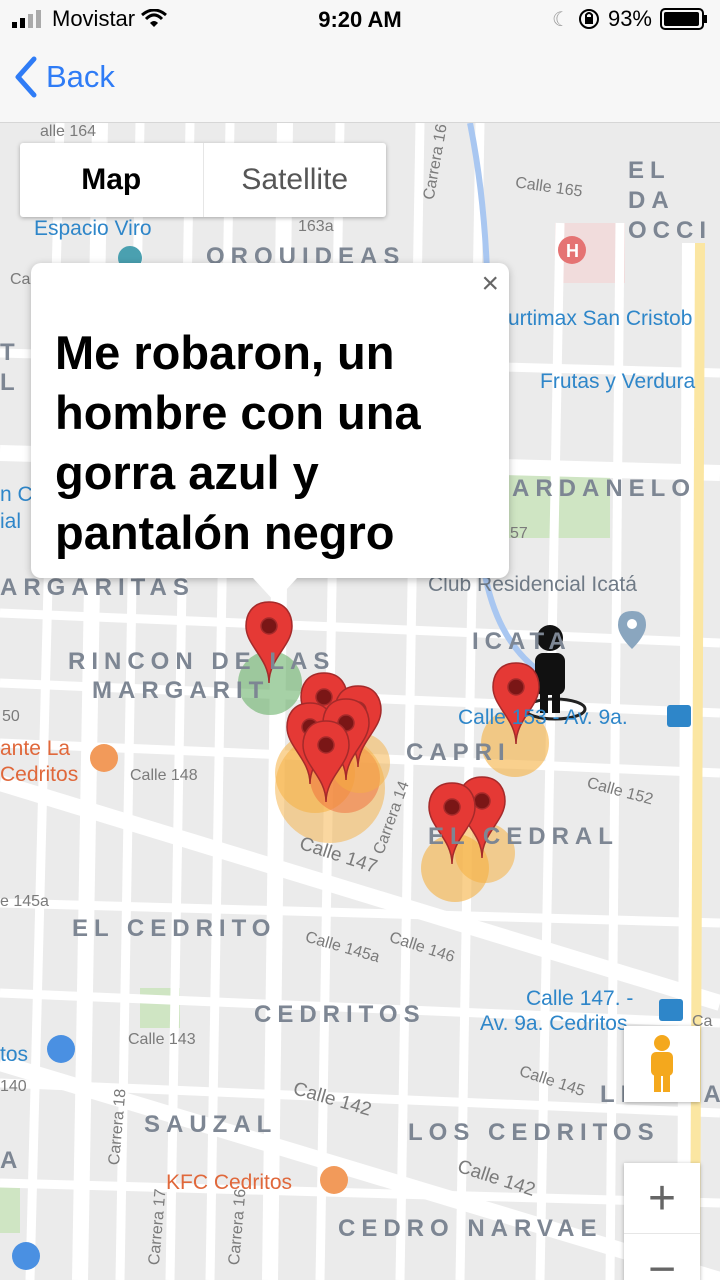  Describe the element at coordinates (26, 1256) in the screenshot. I see `shopping-cart-icon` at that location.